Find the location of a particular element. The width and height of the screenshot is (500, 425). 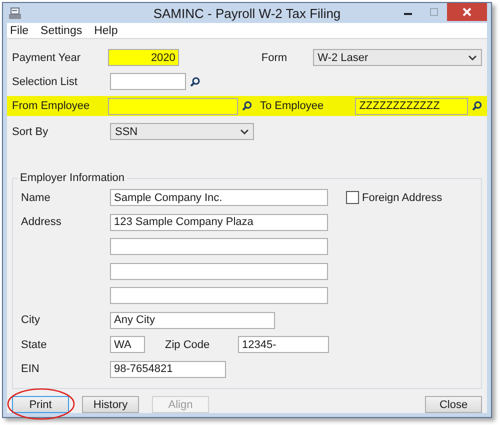

dialog-button: History is located at coordinates (110, 404).